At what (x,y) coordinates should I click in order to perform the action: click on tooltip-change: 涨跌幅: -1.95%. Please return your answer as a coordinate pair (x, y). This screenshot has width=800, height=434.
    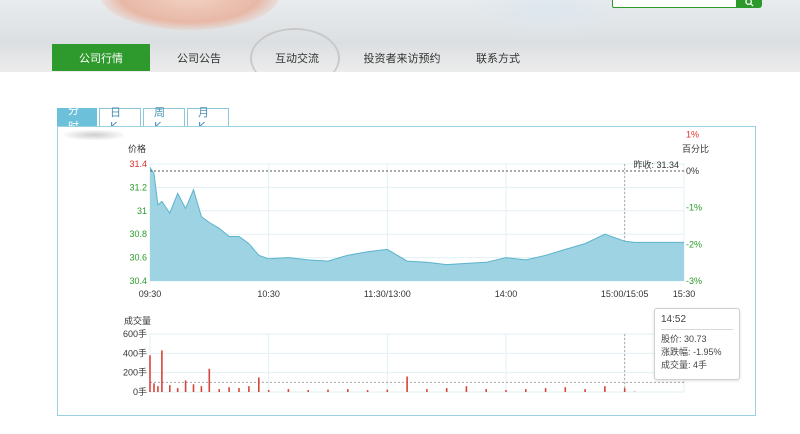
    Looking at the image, I should click on (691, 352).